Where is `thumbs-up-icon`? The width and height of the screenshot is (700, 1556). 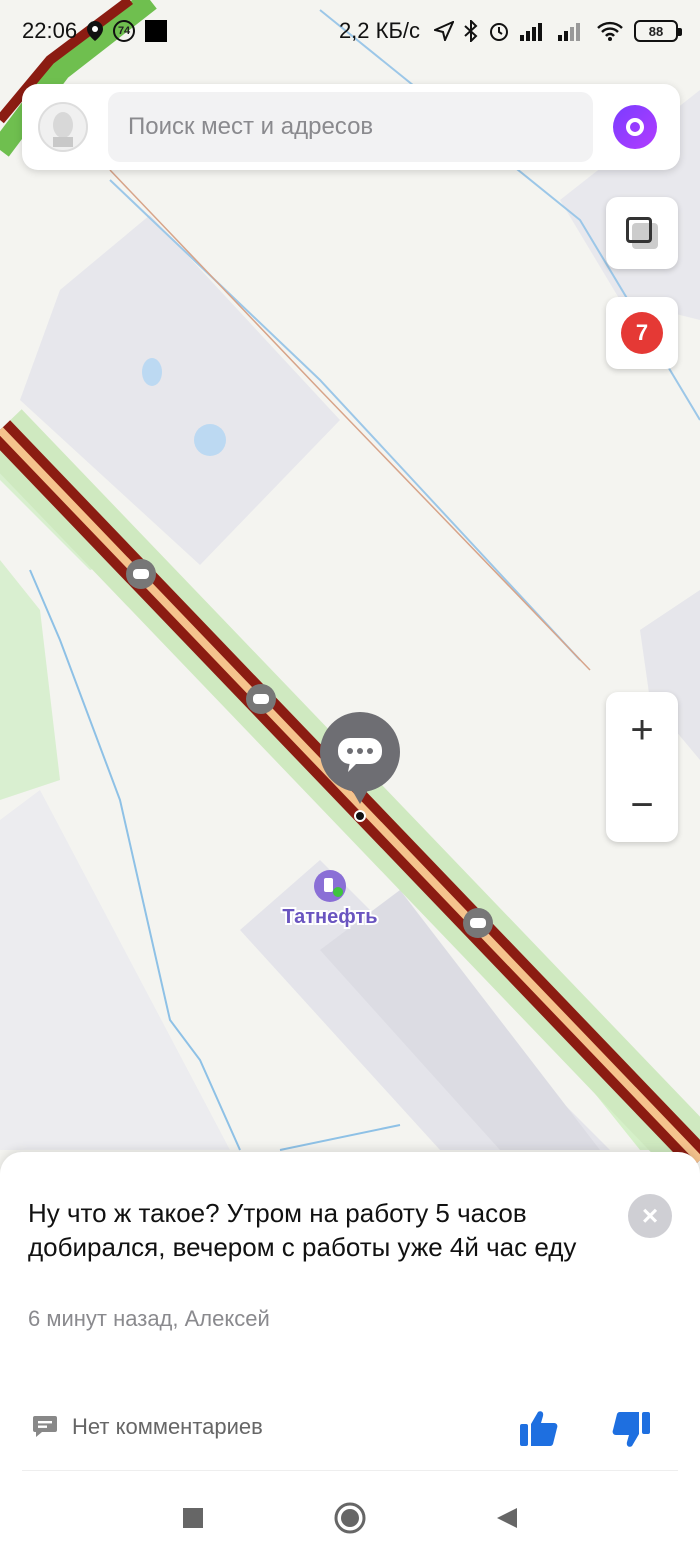
thumbs-up-icon is located at coordinates (539, 1428).